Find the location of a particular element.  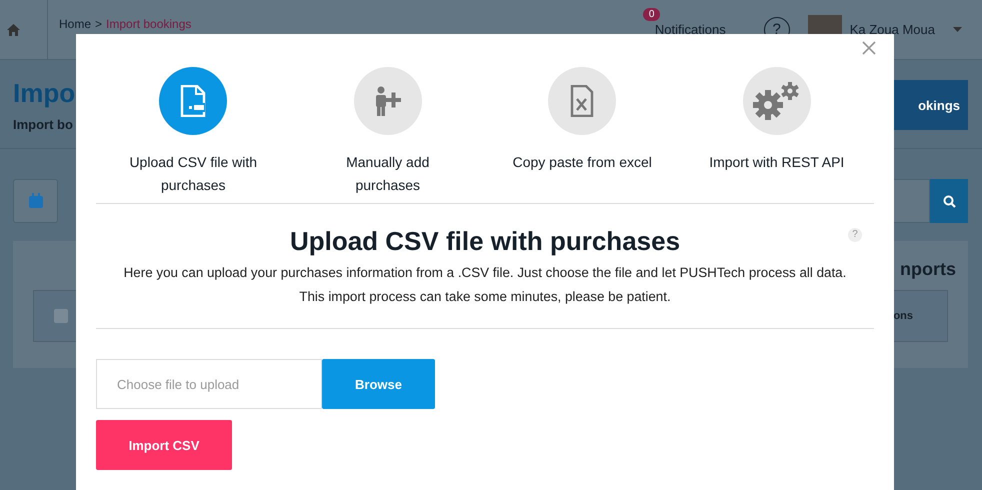

card-title: nports is located at coordinates (928, 269).